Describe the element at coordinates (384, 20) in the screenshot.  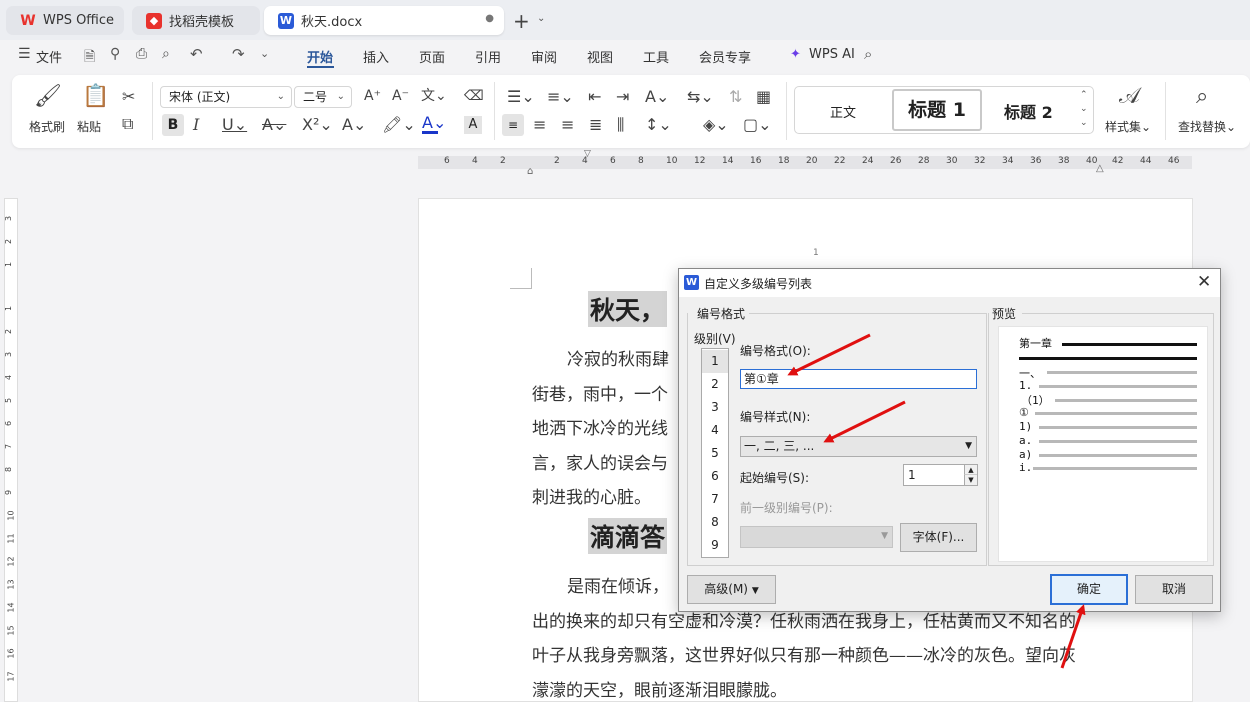
I see `tab-document: W 秋天.docx ●` at that location.